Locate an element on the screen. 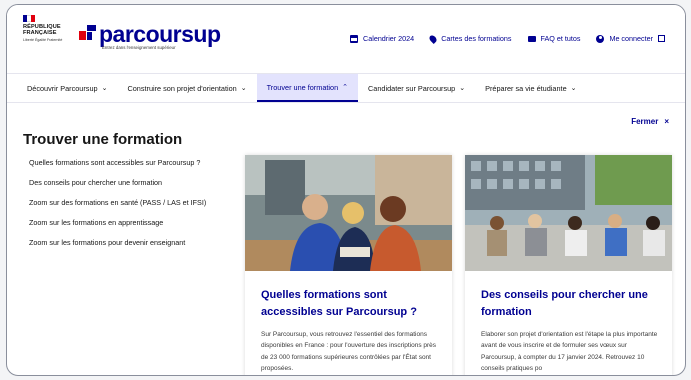  nav-item-label: Découvrir Parcoursup is located at coordinates (62, 88).